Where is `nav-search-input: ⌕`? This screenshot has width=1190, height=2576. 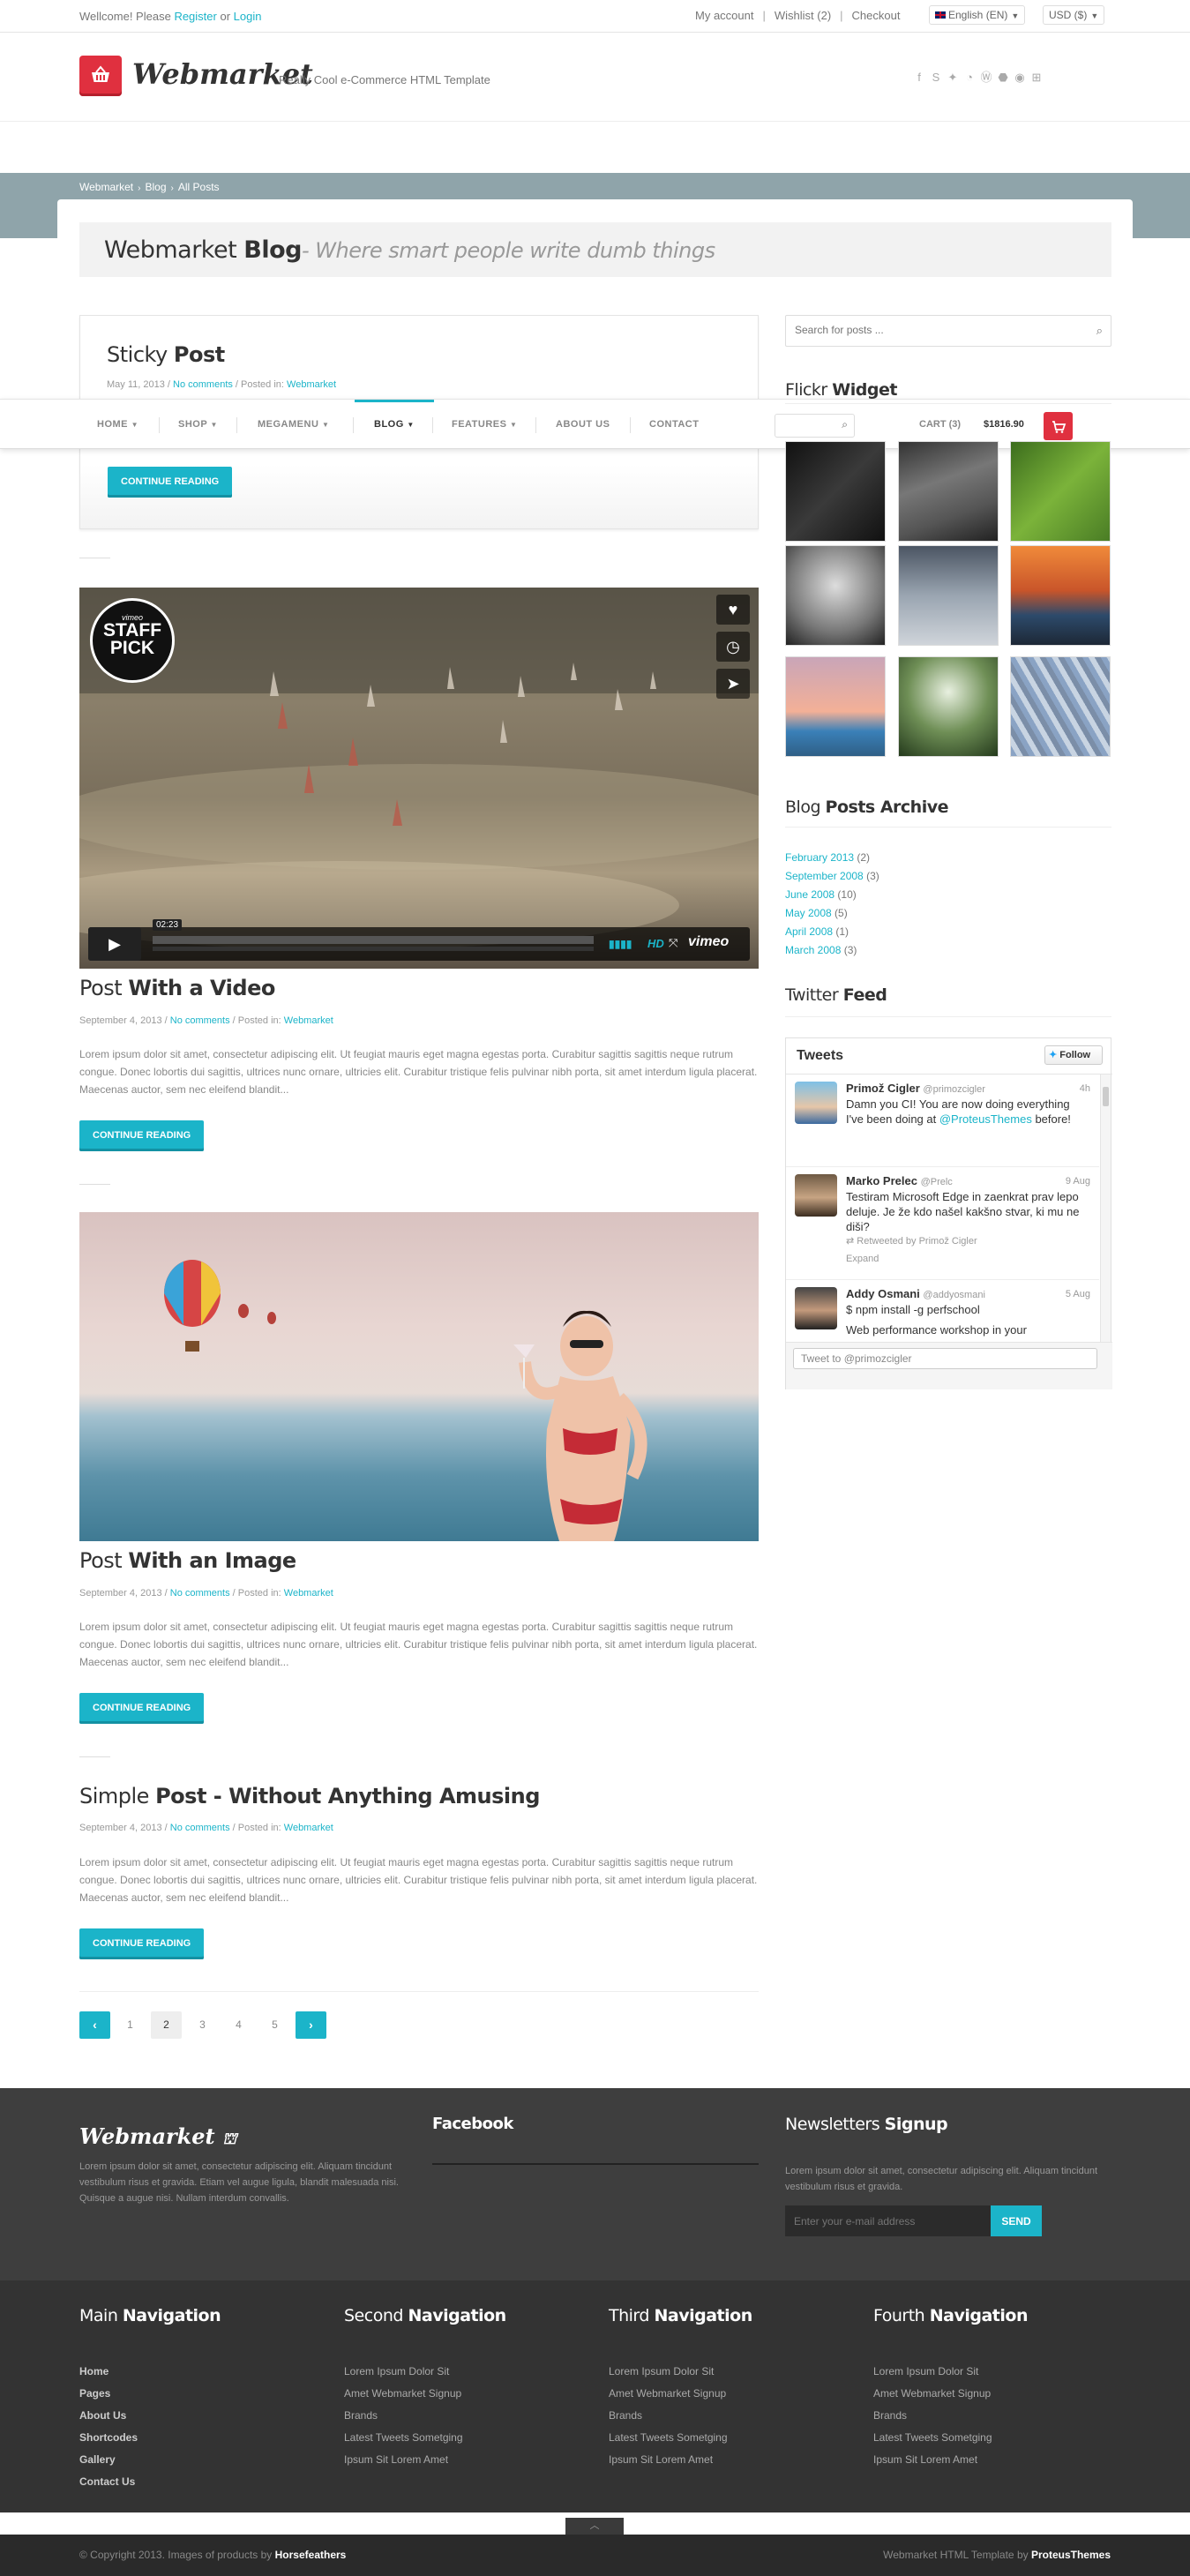 nav-search-input: ⌕ is located at coordinates (815, 426).